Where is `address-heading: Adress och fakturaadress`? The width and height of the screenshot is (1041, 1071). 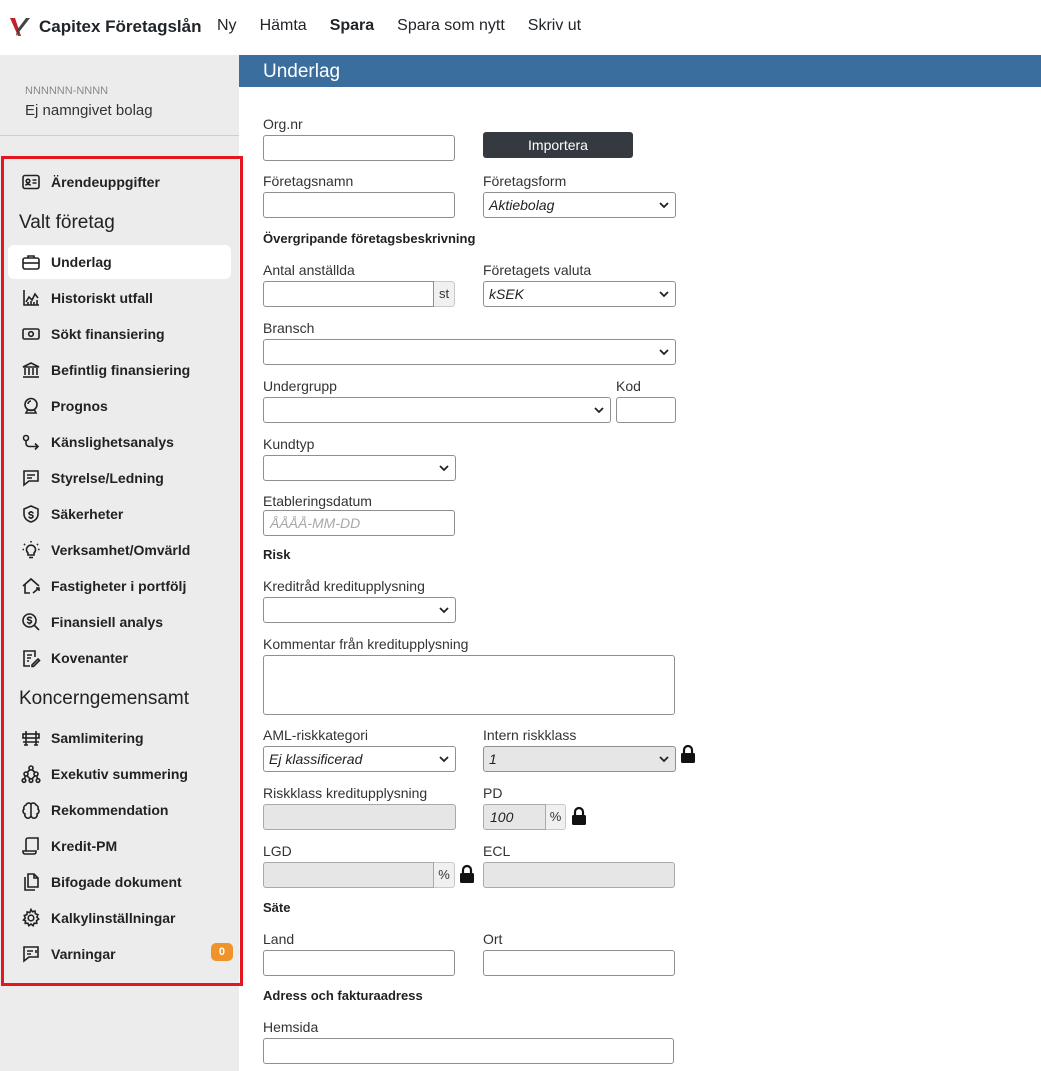
address-heading: Adress och fakturaadress is located at coordinates (343, 995).